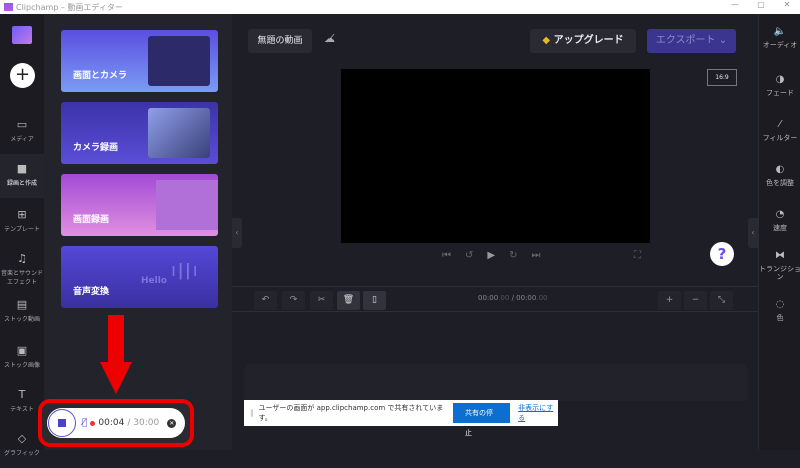 Image resolution: width=800 pixels, height=468 pixels. I want to click on right-label: 色, so click(780, 318).